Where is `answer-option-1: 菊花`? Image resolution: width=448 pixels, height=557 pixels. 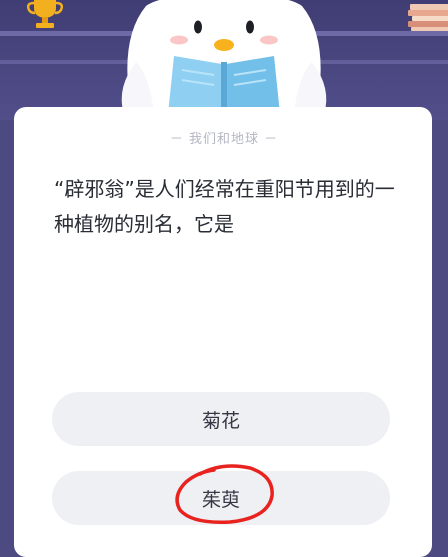 answer-option-1: 菊花 is located at coordinates (221, 419).